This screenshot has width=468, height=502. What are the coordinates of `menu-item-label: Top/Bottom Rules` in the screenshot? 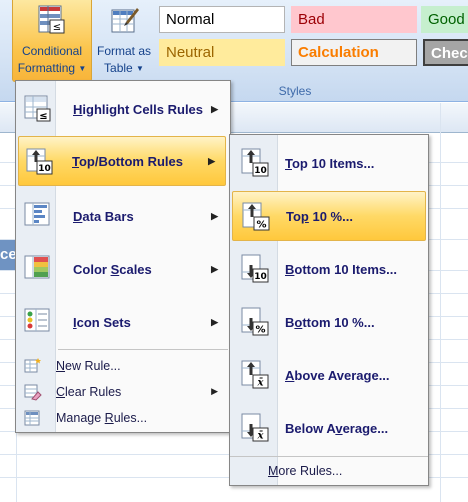 It's located at (127, 161).